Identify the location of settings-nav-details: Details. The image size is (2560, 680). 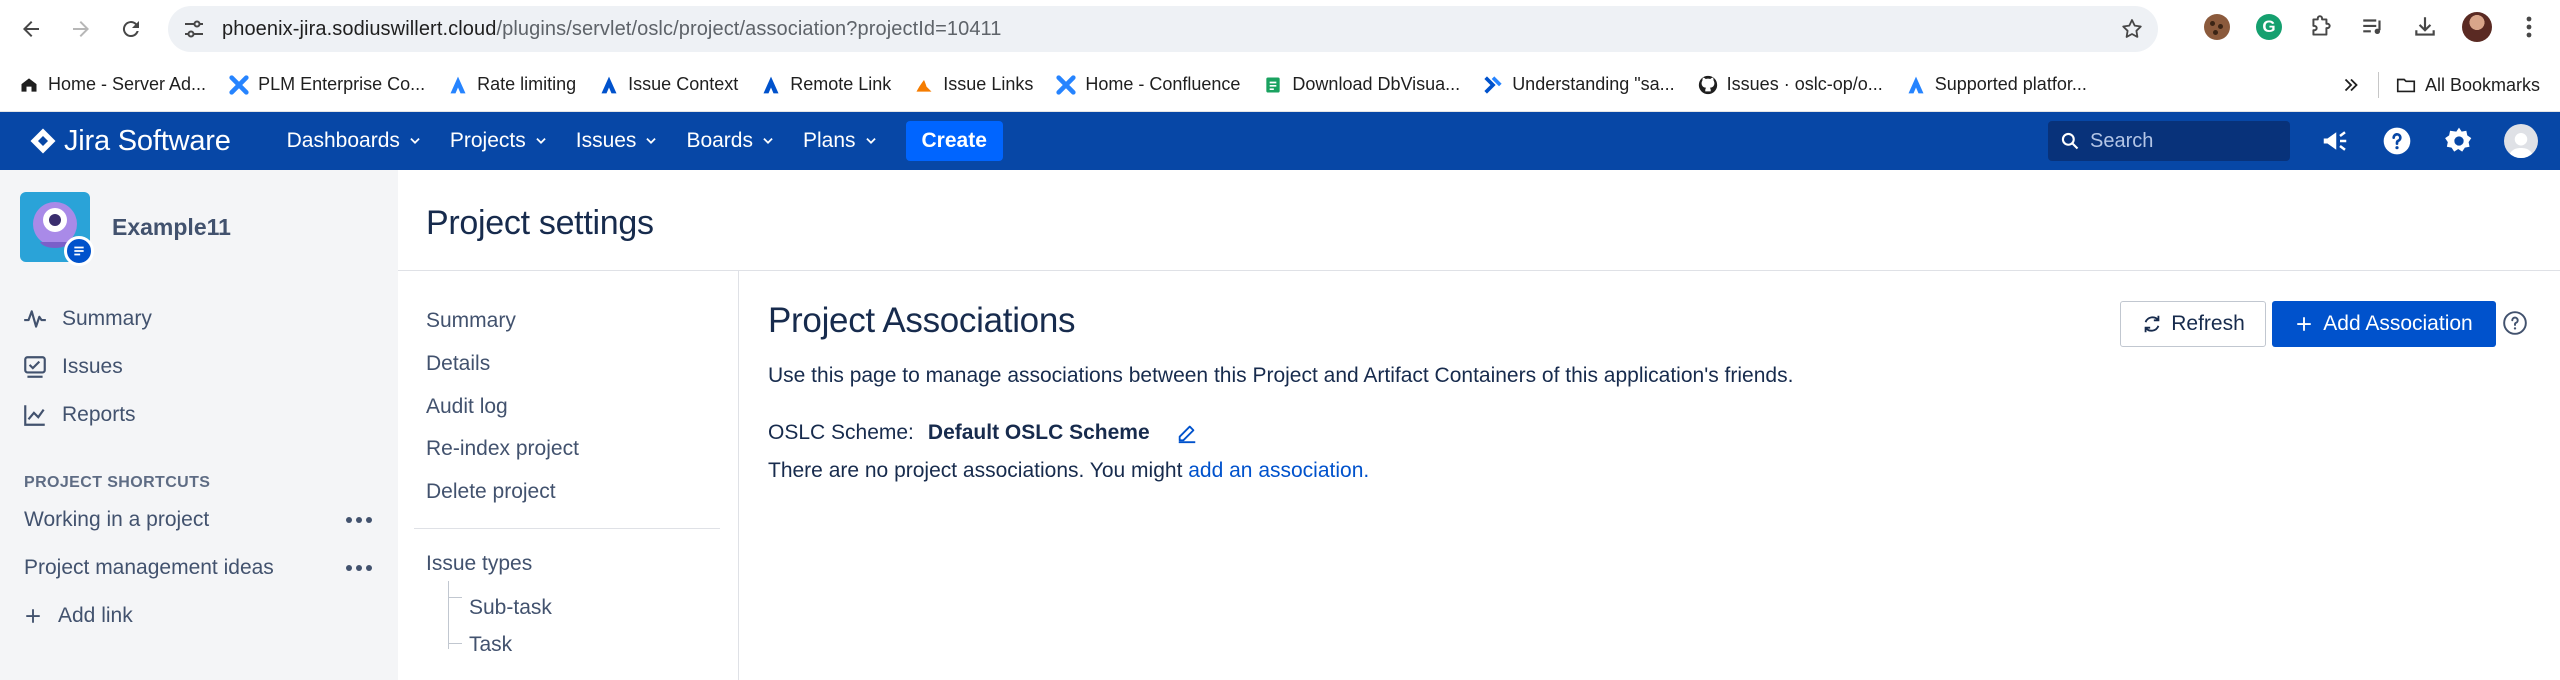
(458, 364).